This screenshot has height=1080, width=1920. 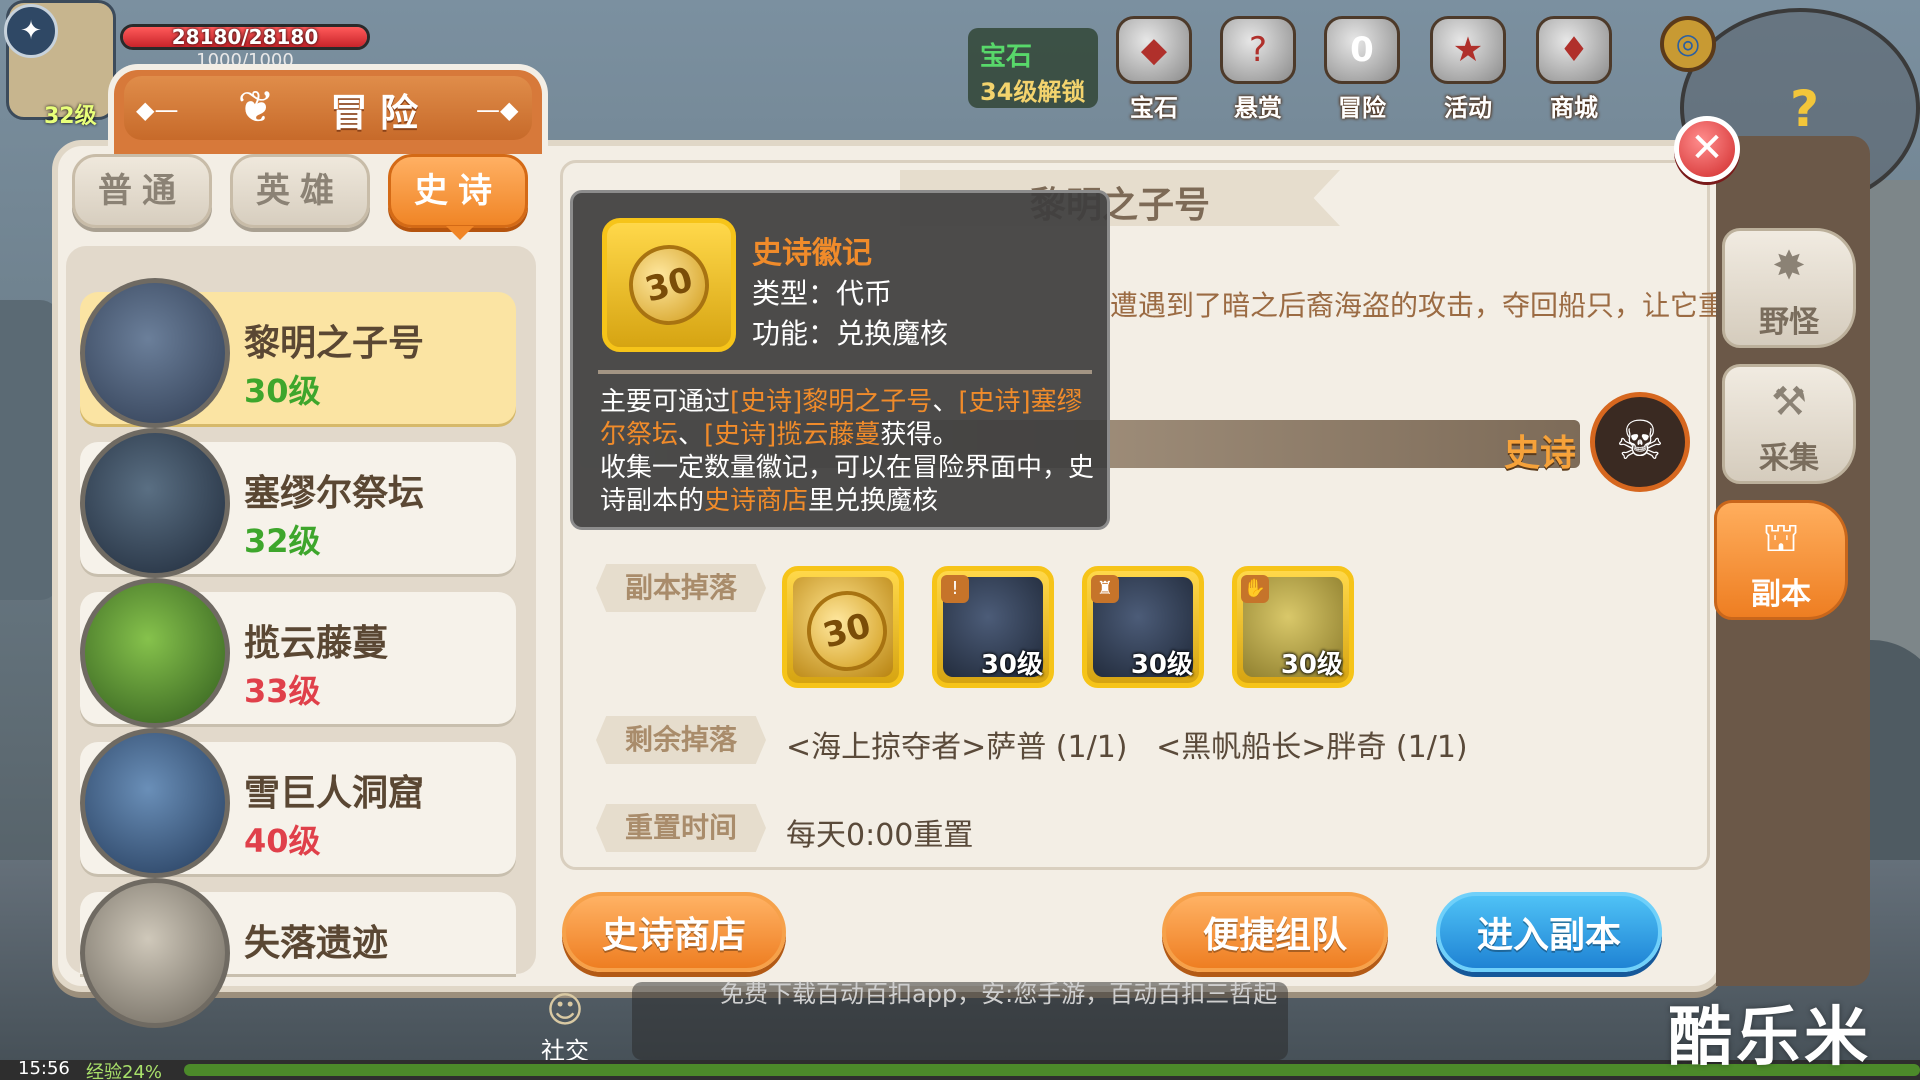 What do you see at coordinates (124, 1071) in the screenshot?
I see `exp-text: 经验24%` at bounding box center [124, 1071].